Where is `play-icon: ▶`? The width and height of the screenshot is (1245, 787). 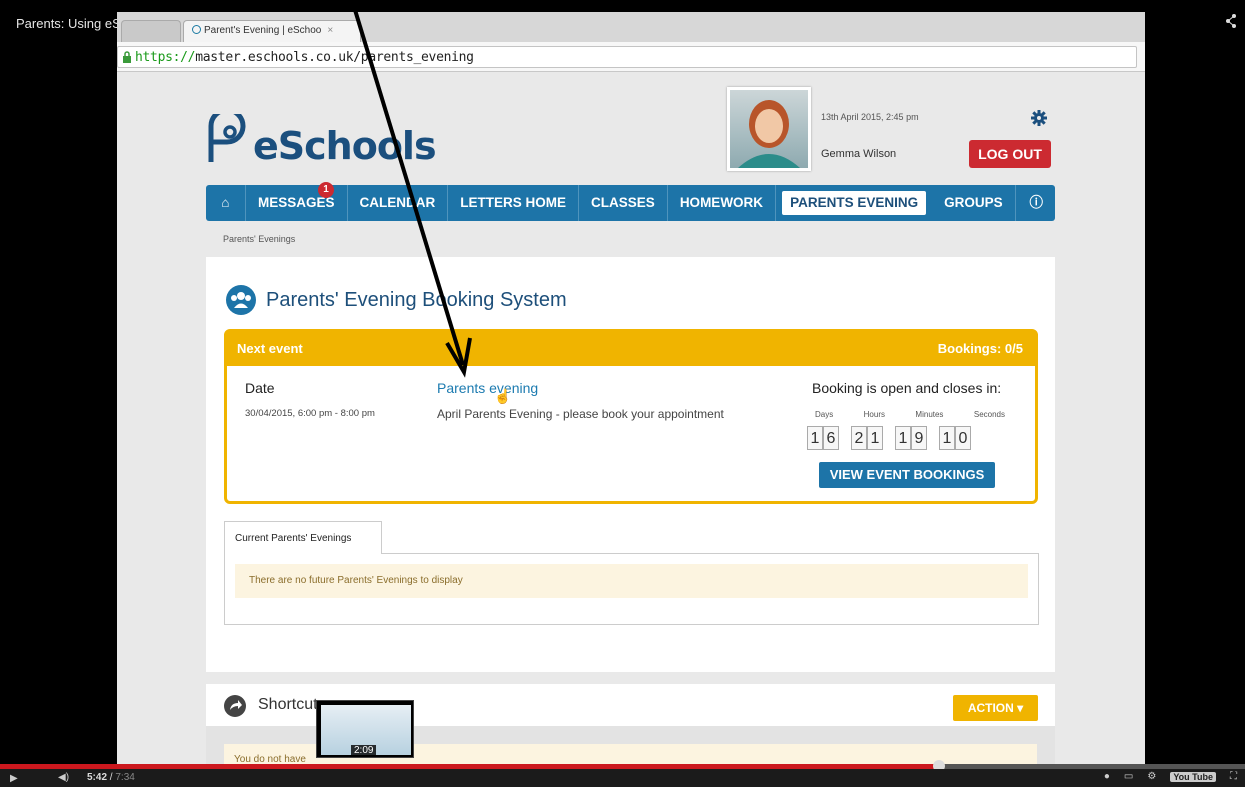 play-icon: ▶ is located at coordinates (14, 778).